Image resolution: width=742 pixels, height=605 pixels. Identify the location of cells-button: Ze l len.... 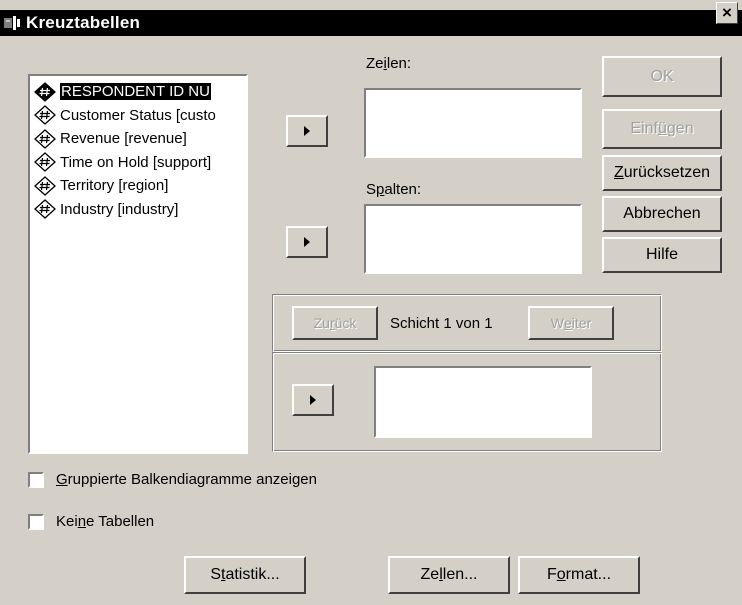
(449, 575).